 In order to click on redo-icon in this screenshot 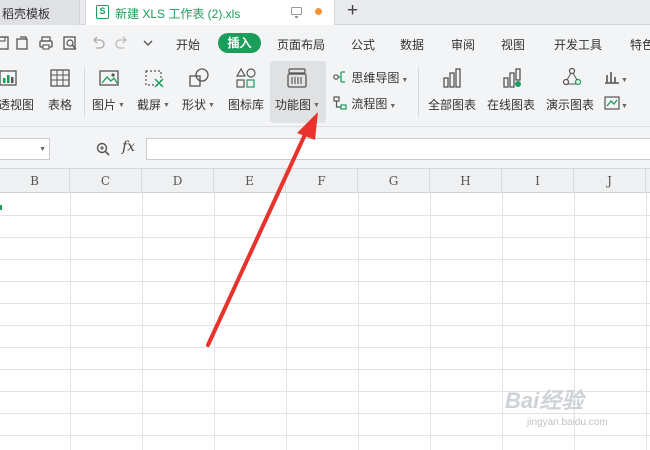, I will do `click(122, 43)`.